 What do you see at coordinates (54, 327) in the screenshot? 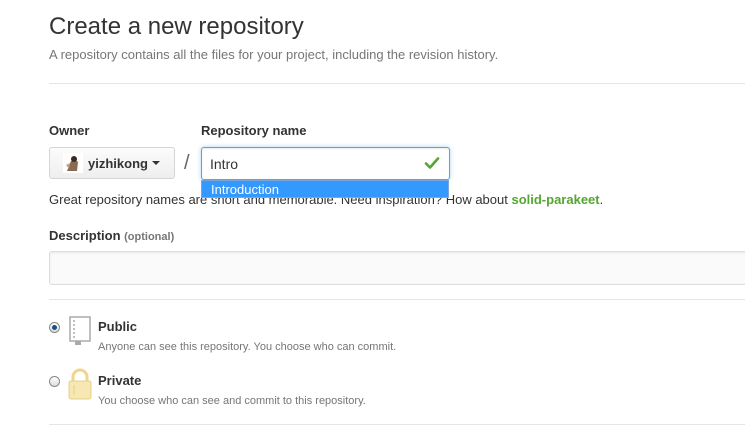
I see `public-radio` at bounding box center [54, 327].